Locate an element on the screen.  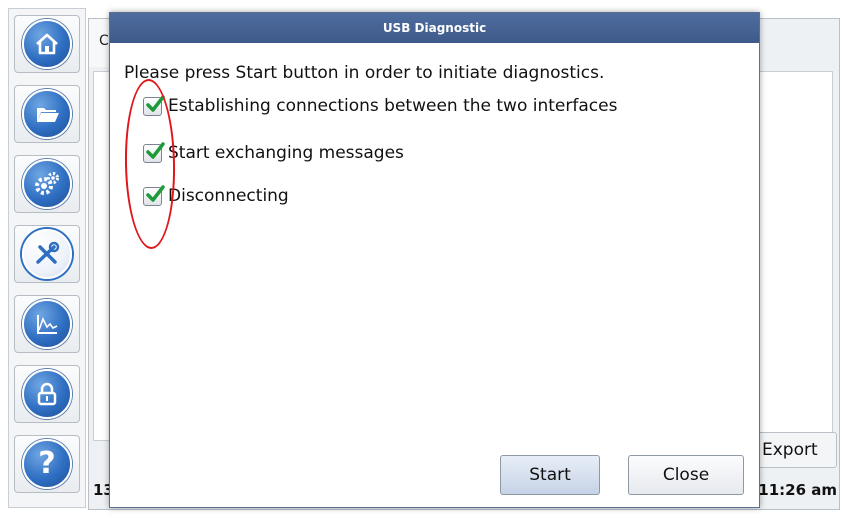
gears-icon is located at coordinates (47, 184).